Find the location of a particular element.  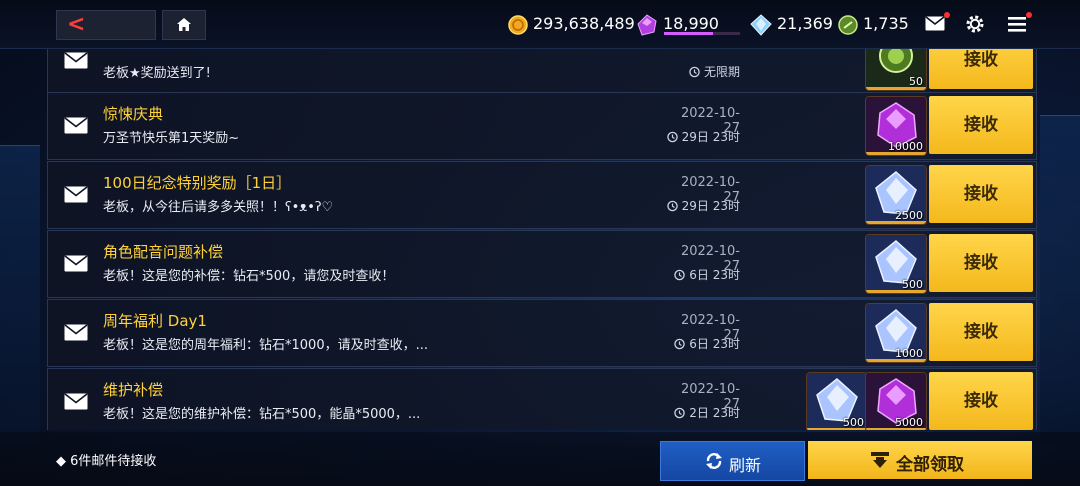

top-bar: < 293,638,489 18,990 21,369 1,735 is located at coordinates (540, 24).